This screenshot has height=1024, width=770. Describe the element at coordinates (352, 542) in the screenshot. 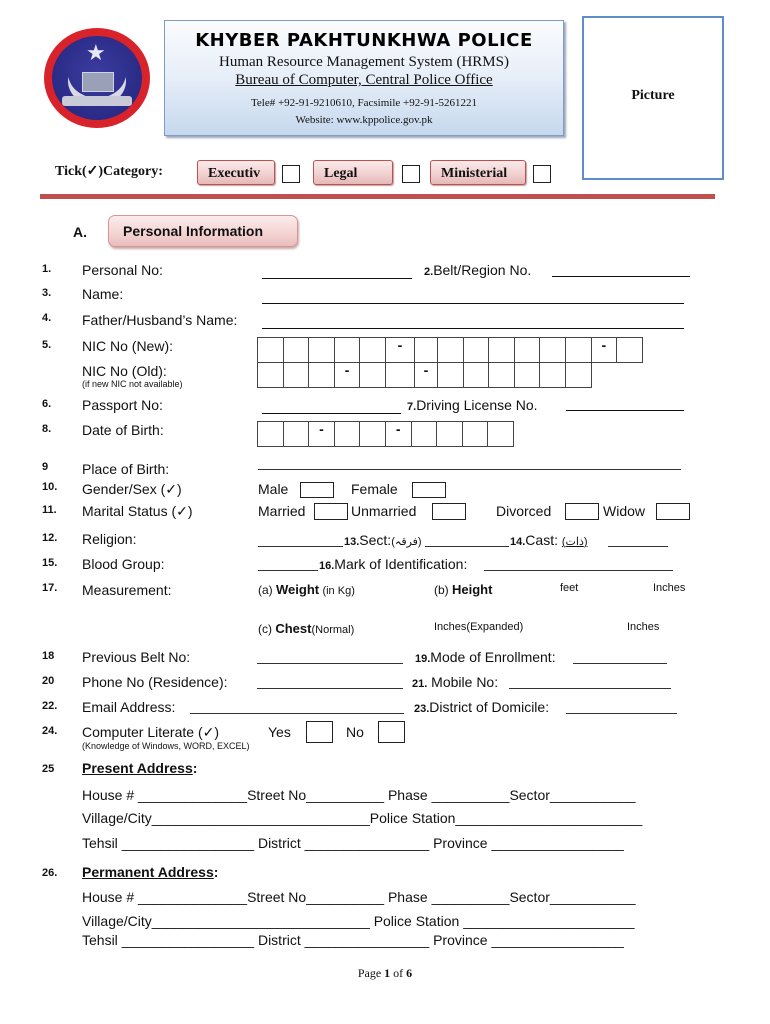

I see `field-number: 13.` at that location.